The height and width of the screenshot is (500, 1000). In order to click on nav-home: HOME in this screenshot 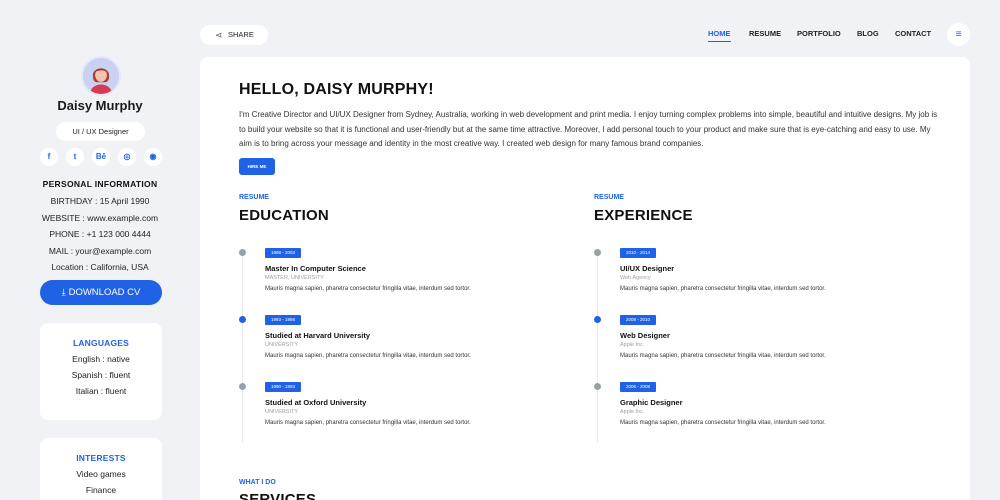, I will do `click(719, 35)`.